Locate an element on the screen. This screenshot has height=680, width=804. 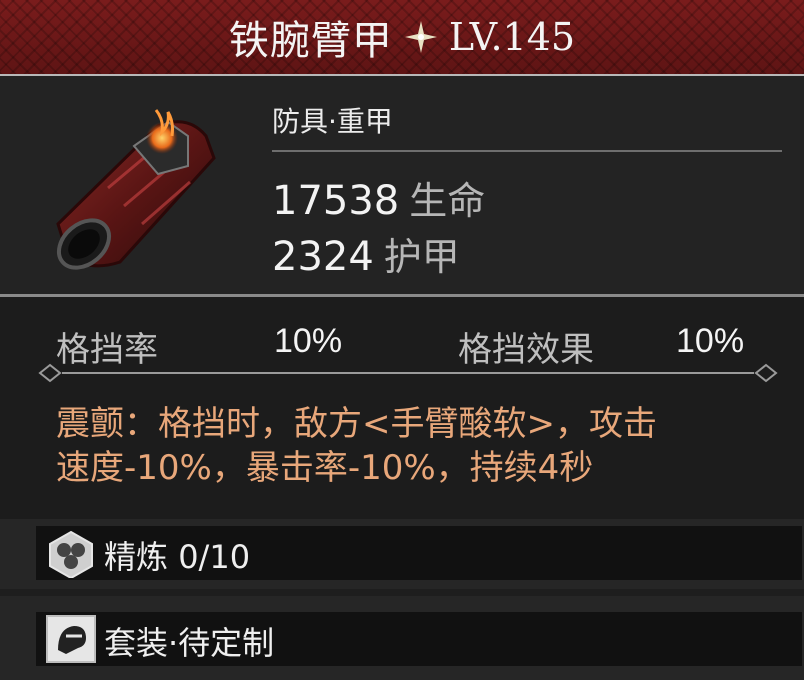
refine-text: 精炼 0/10 is located at coordinates (177, 555).